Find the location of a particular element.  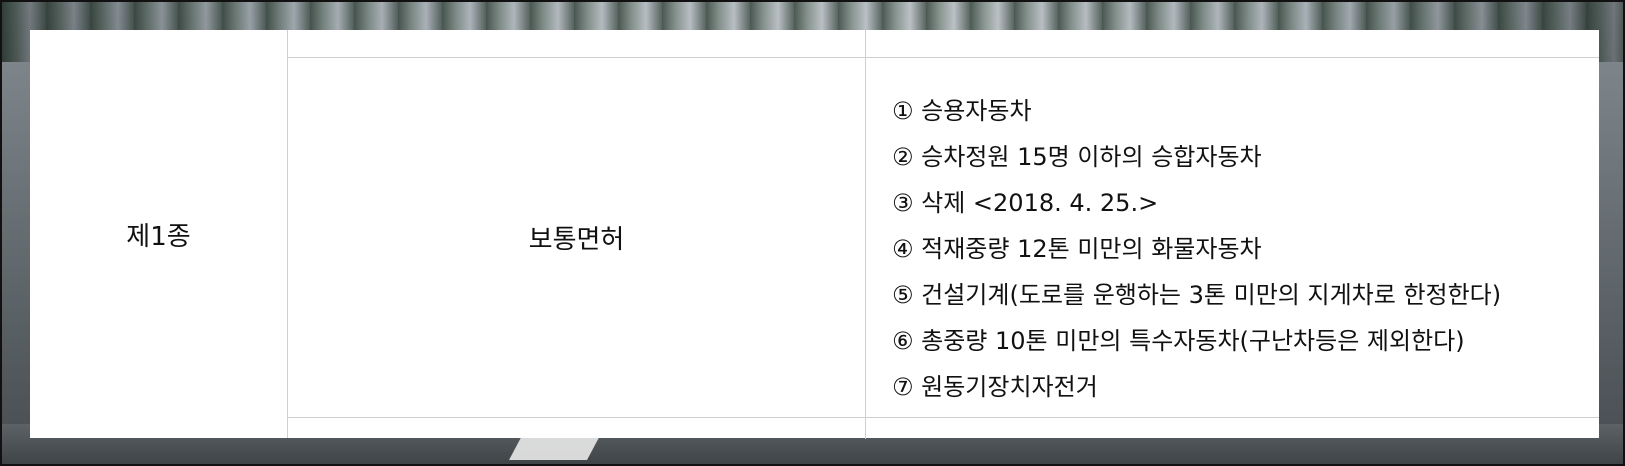

vehicle-item: ③ 삭제 <2018. 4. 25.> is located at coordinates (1025, 203).